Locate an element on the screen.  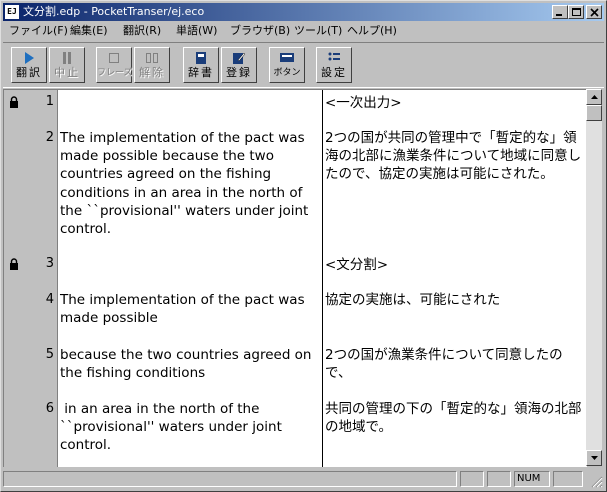
button-config-icon is located at coordinates (287, 57).